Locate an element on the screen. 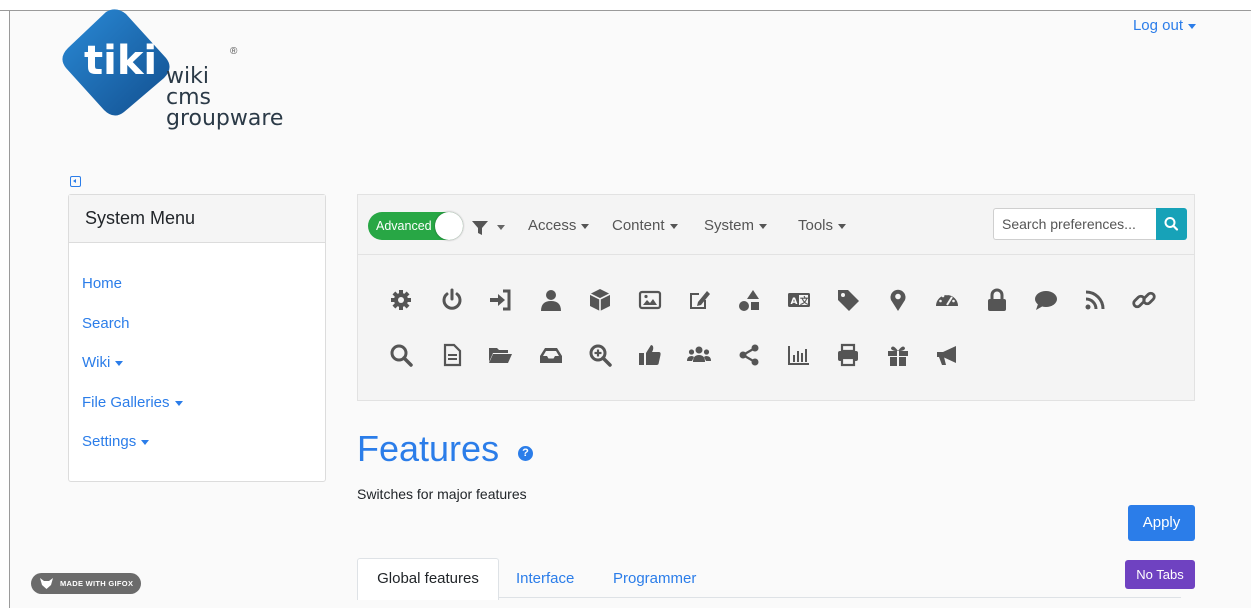  shapes-icon is located at coordinates (749, 300).